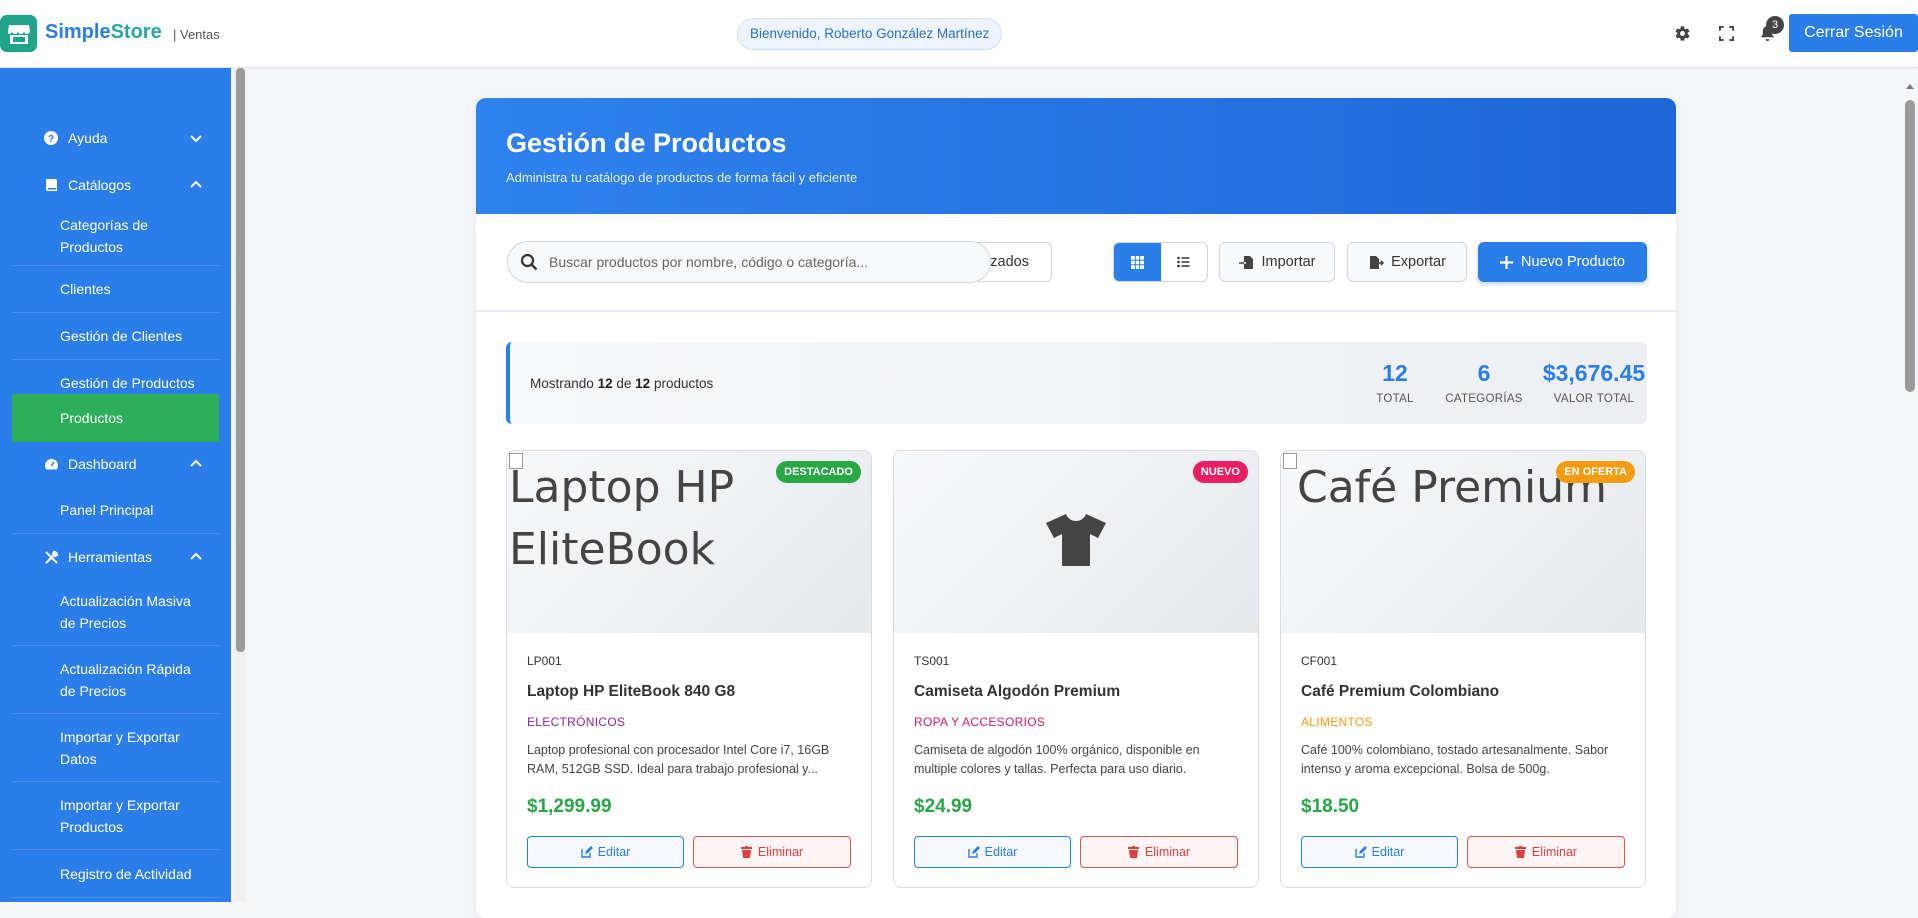 The height and width of the screenshot is (918, 1918). I want to click on sidebar-item-label: Importar y Exportar Datos, so click(120, 747).